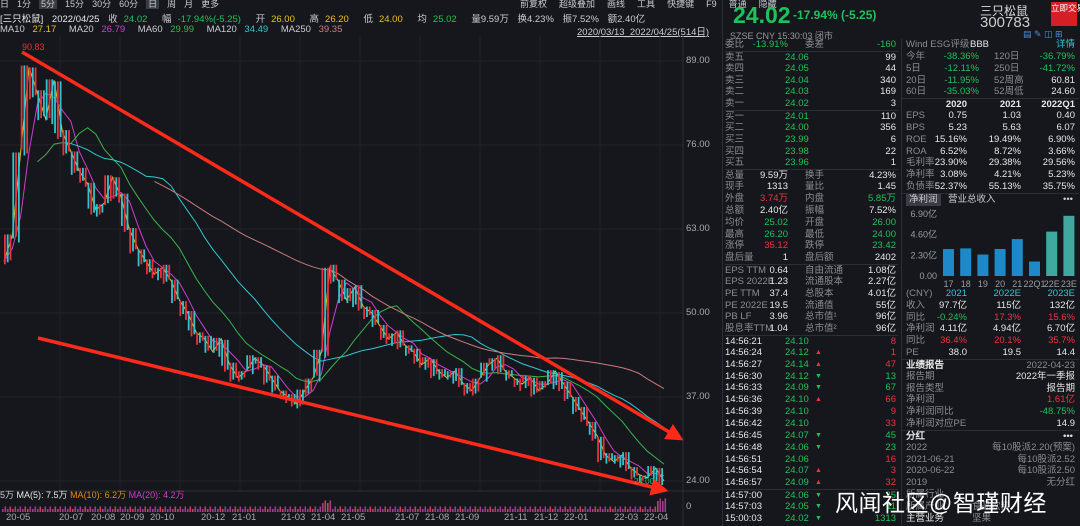  What do you see at coordinates (884, 234) in the screenshot?
I see `quote-row-cell: 24.00` at bounding box center [884, 234].